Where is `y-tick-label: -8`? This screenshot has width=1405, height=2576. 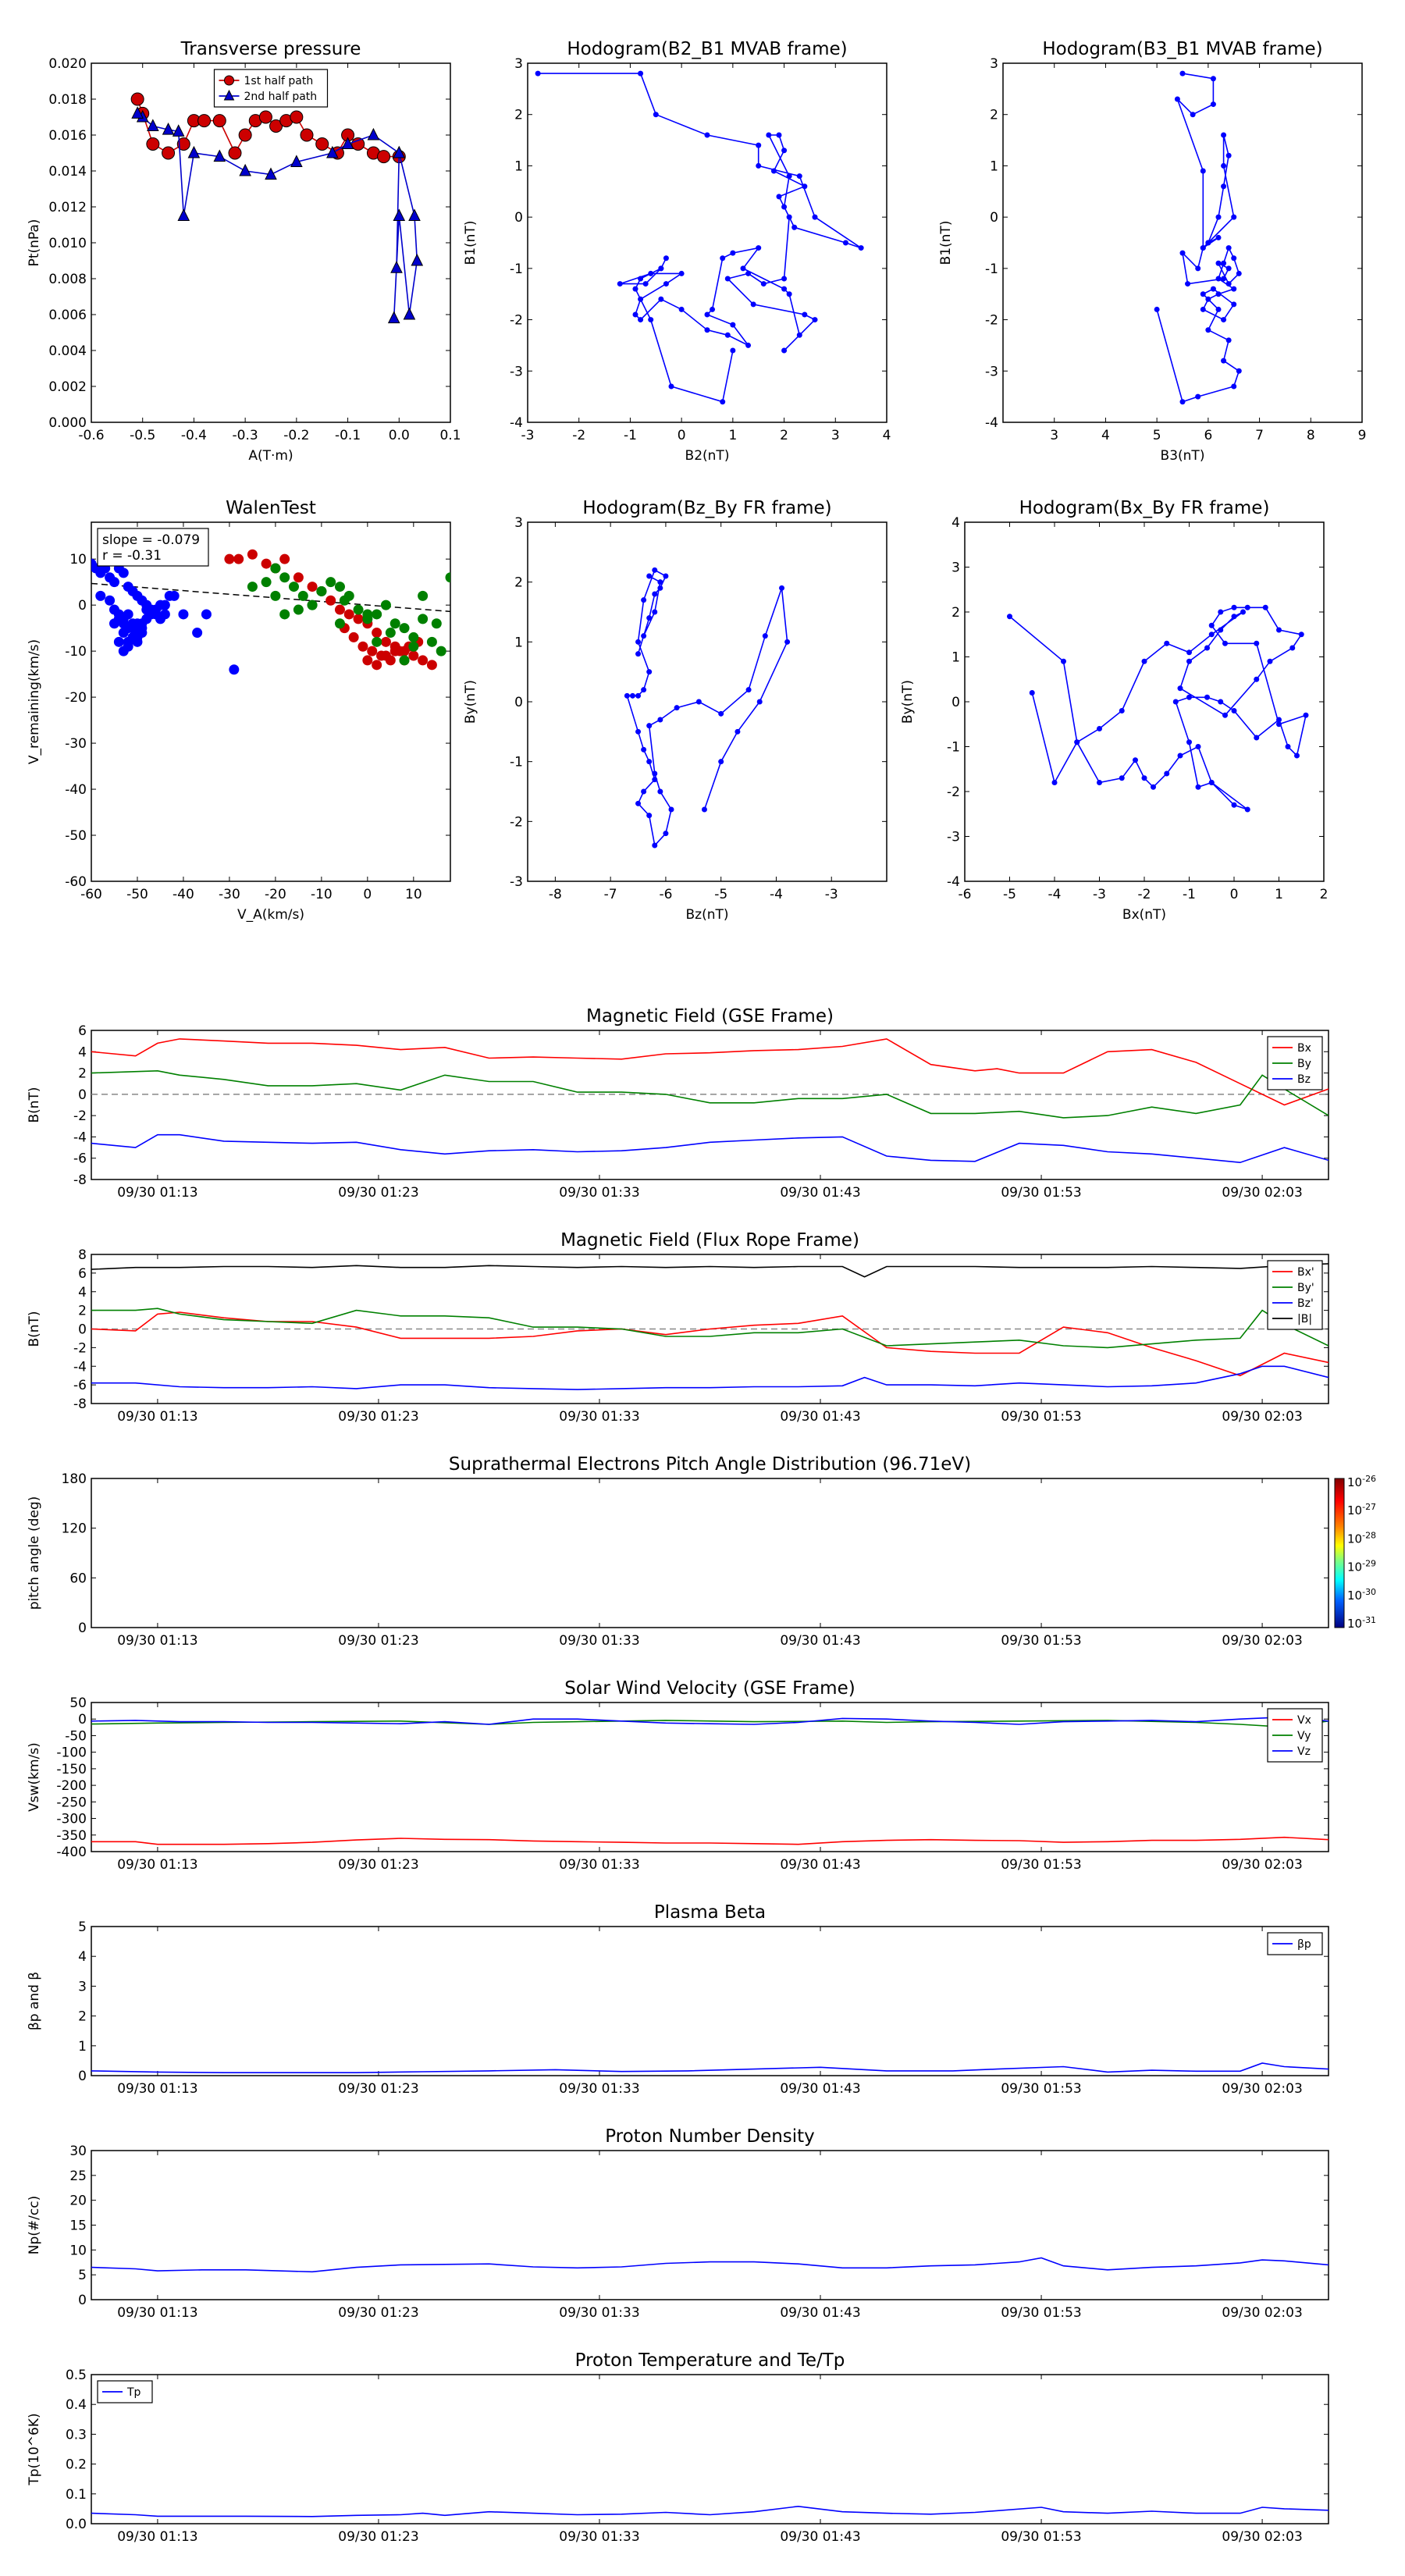 y-tick-label: -8 is located at coordinates (80, 1404).